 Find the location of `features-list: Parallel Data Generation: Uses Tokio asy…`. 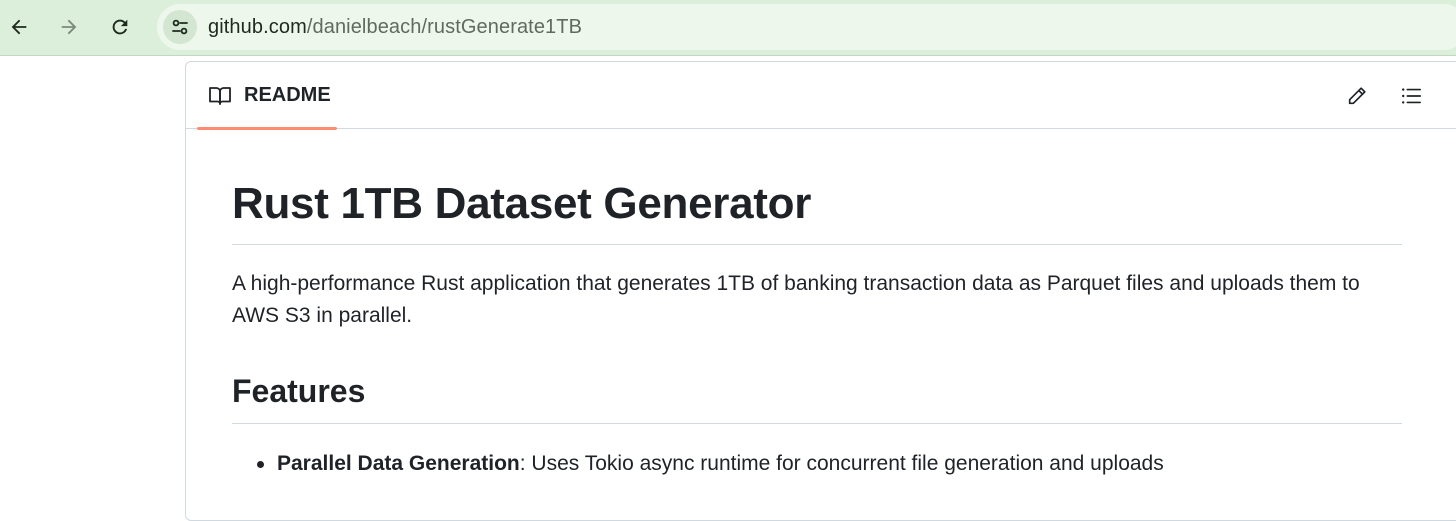

features-list: Parallel Data Generation: Uses Tokio asy… is located at coordinates (698, 464).